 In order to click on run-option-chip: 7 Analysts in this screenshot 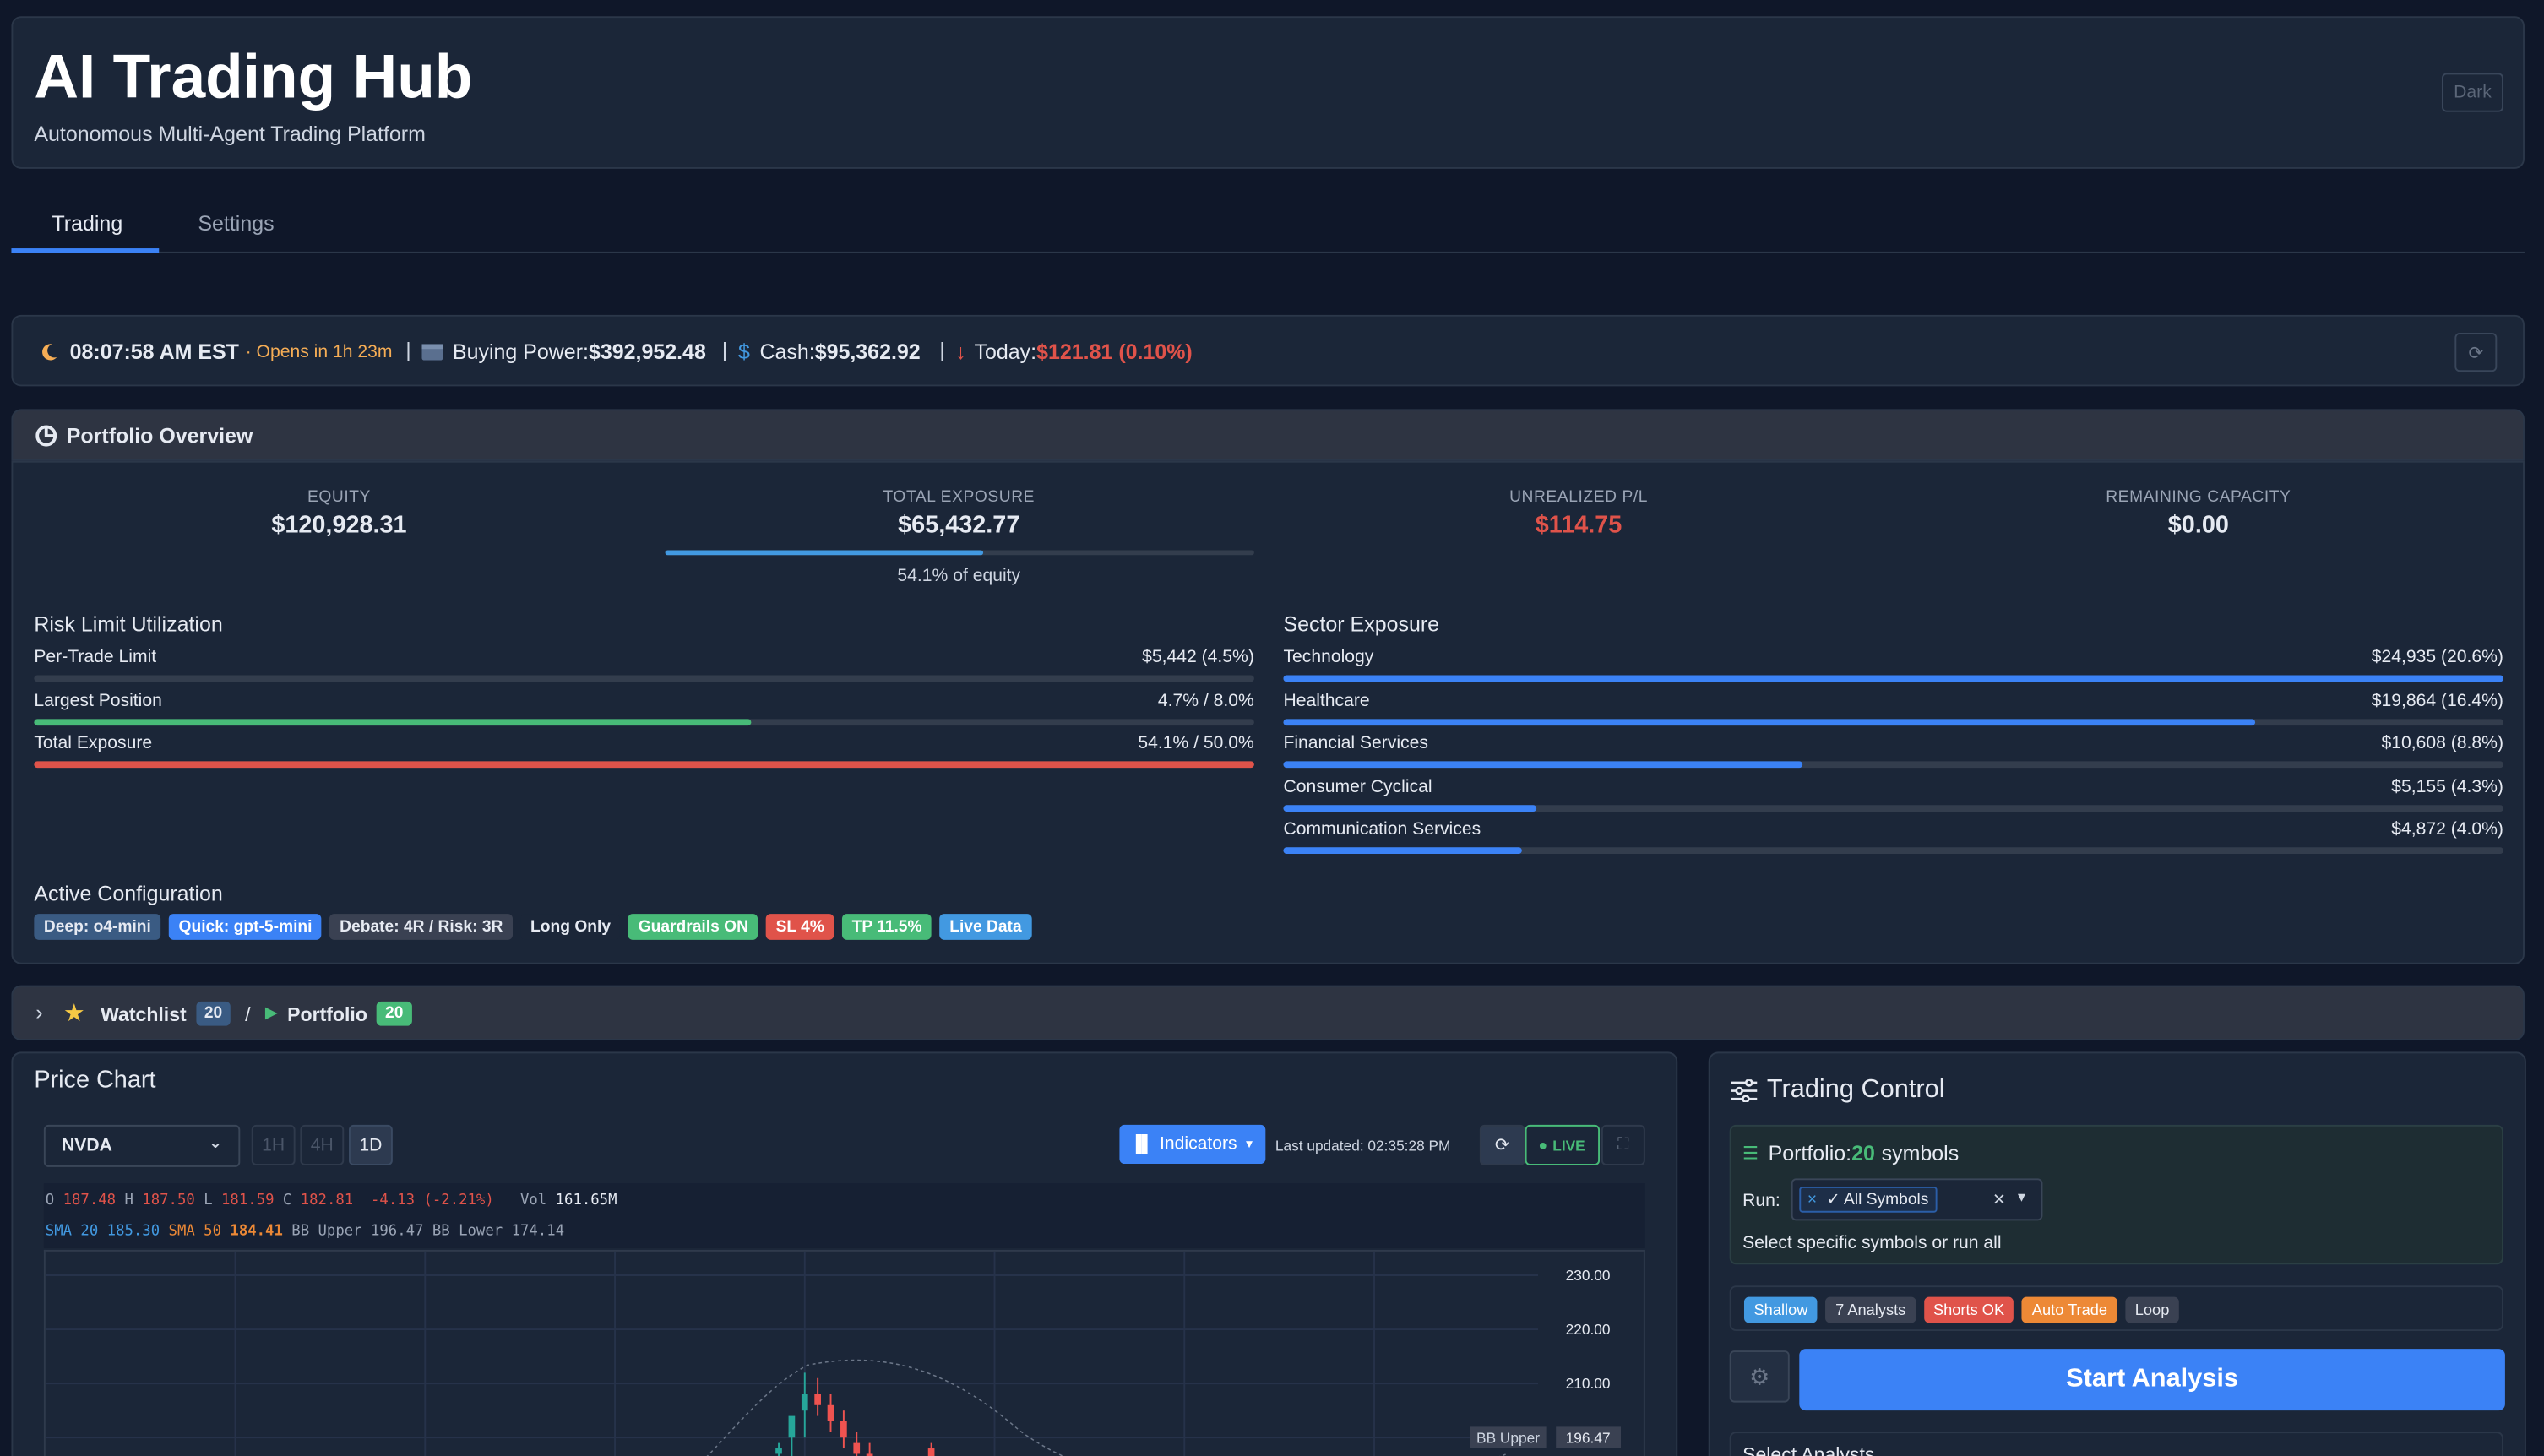, I will do `click(1870, 1309)`.